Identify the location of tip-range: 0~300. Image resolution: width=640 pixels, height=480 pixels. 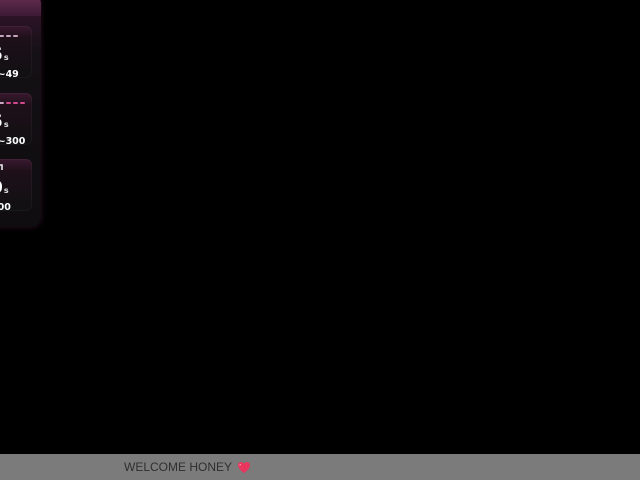
(13, 140).